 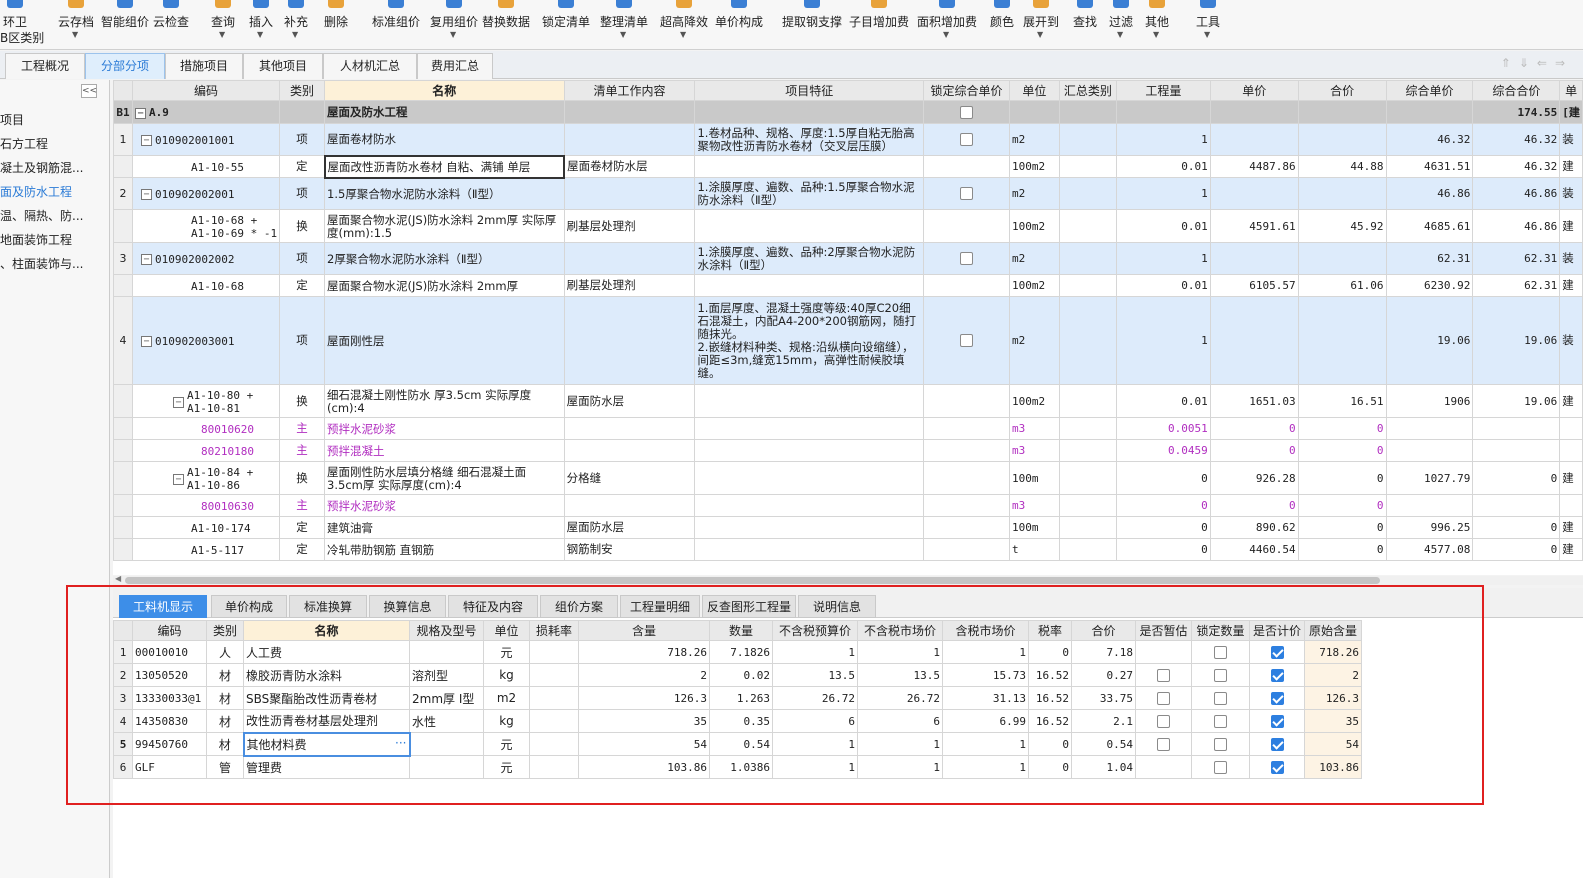 I want to click on resource-content: 2, so click(x=644, y=675).